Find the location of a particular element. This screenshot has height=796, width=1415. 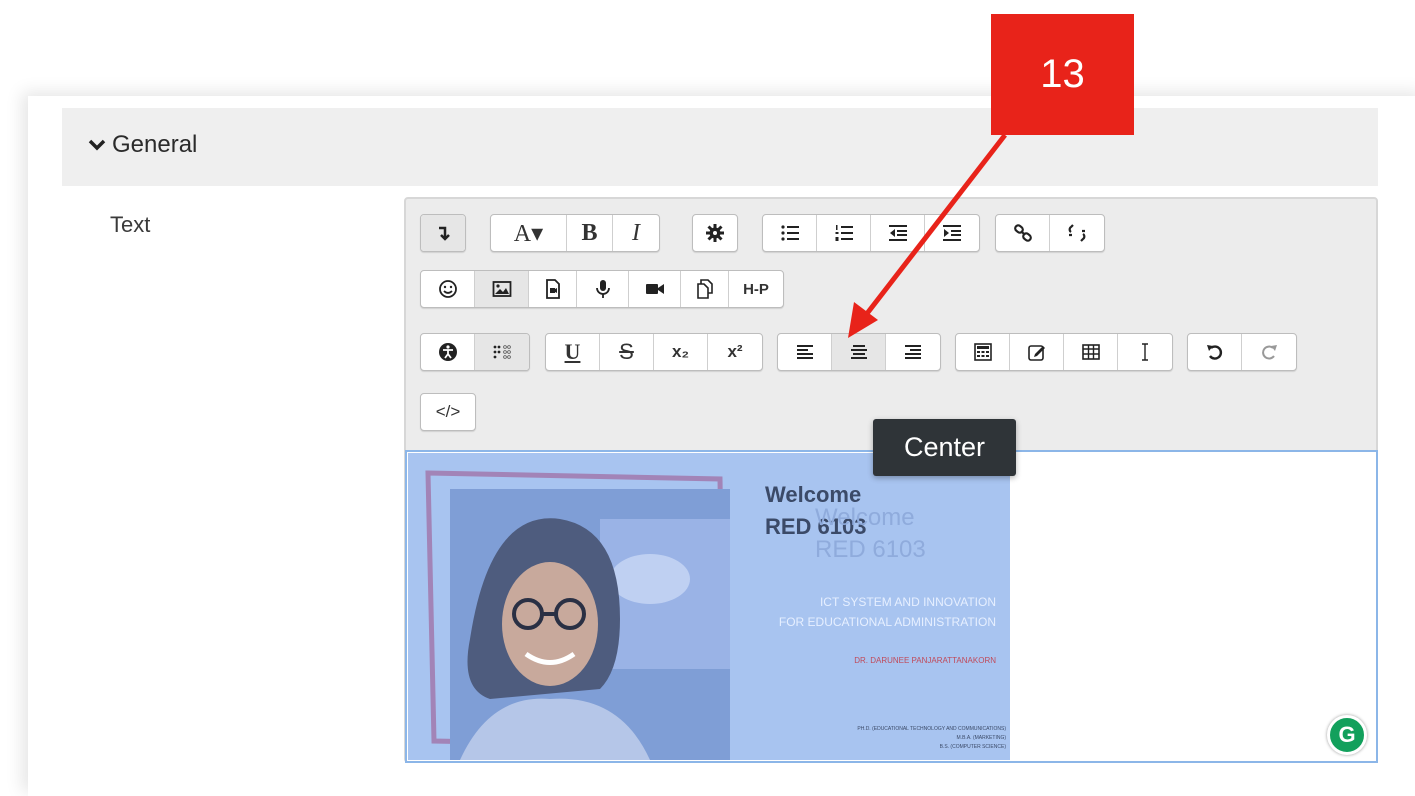

braille-icon is located at coordinates (502, 352).